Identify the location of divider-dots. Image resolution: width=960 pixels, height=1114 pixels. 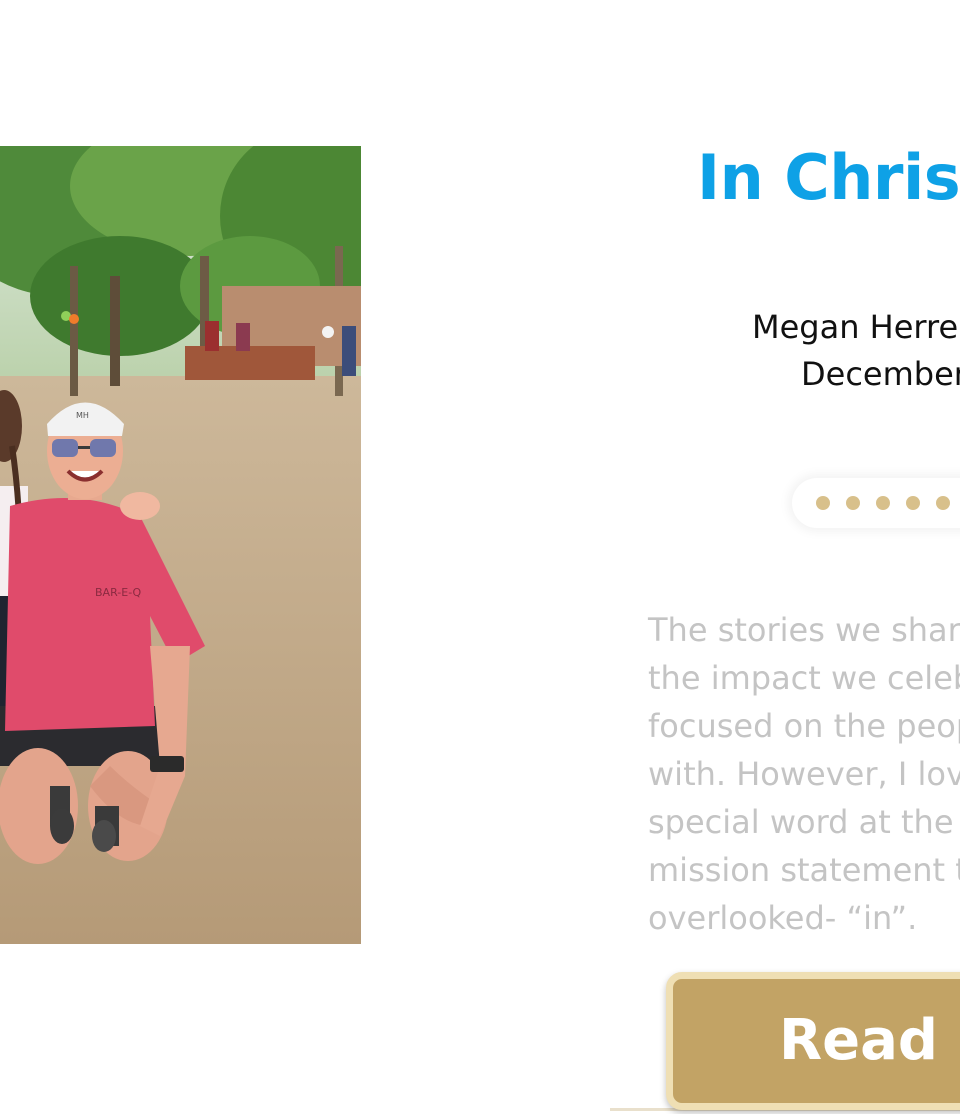
(876, 503).